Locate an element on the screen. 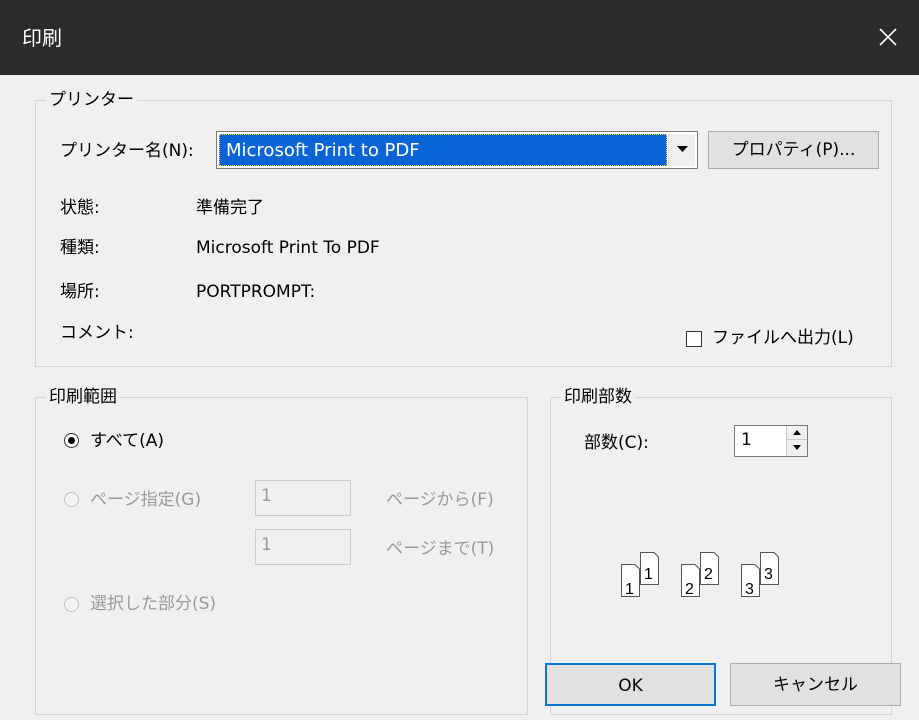 This screenshot has width=919, height=720. range-selection-radio is located at coordinates (71, 604).